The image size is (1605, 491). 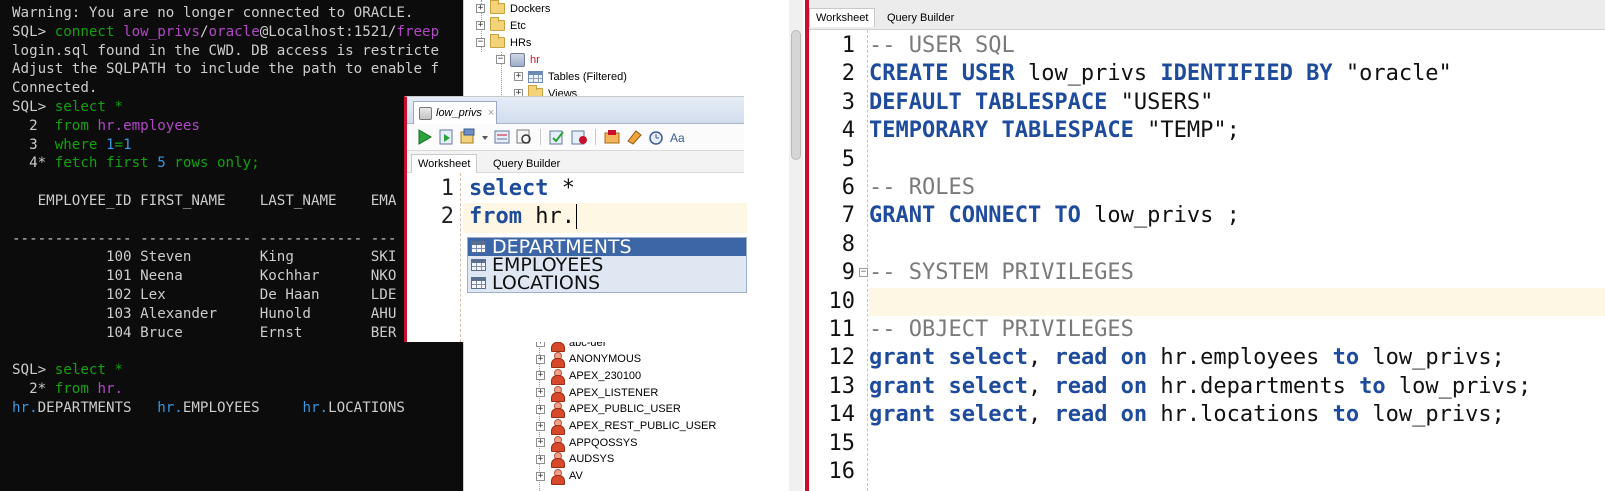 I want to click on tree-scrollbar, so click(x=796, y=245).